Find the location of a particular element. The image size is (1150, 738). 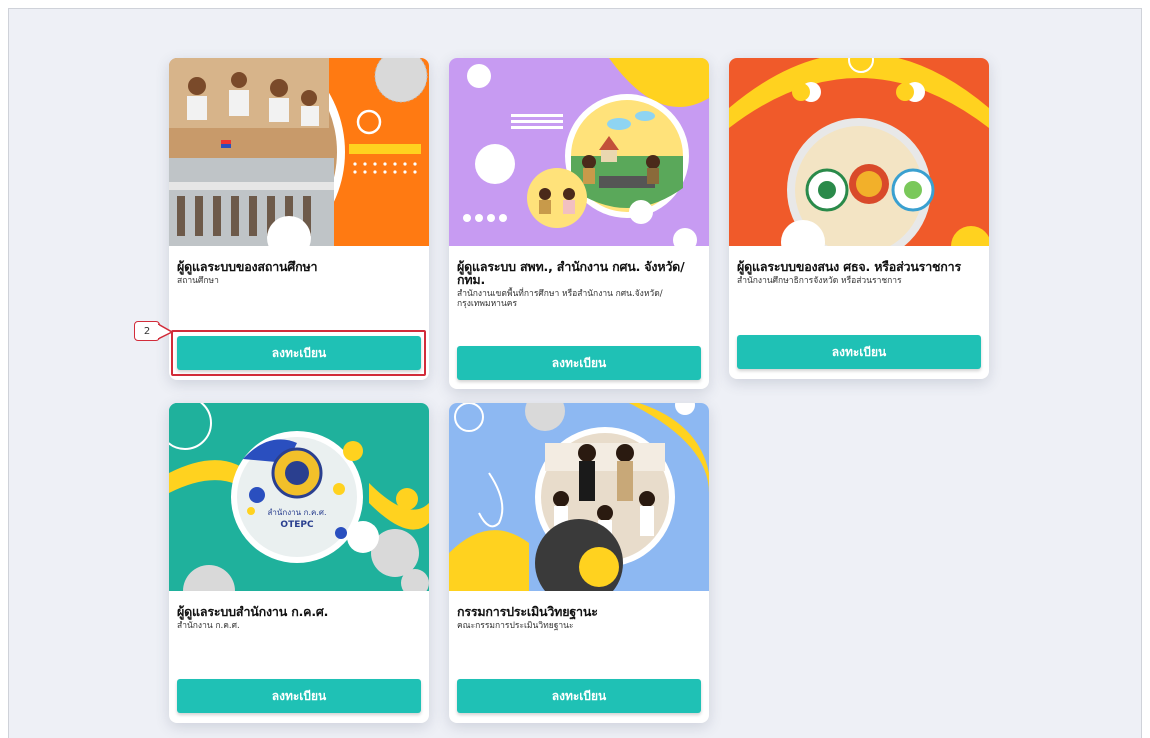

callout-pointer is located at coordinates (166, 331).